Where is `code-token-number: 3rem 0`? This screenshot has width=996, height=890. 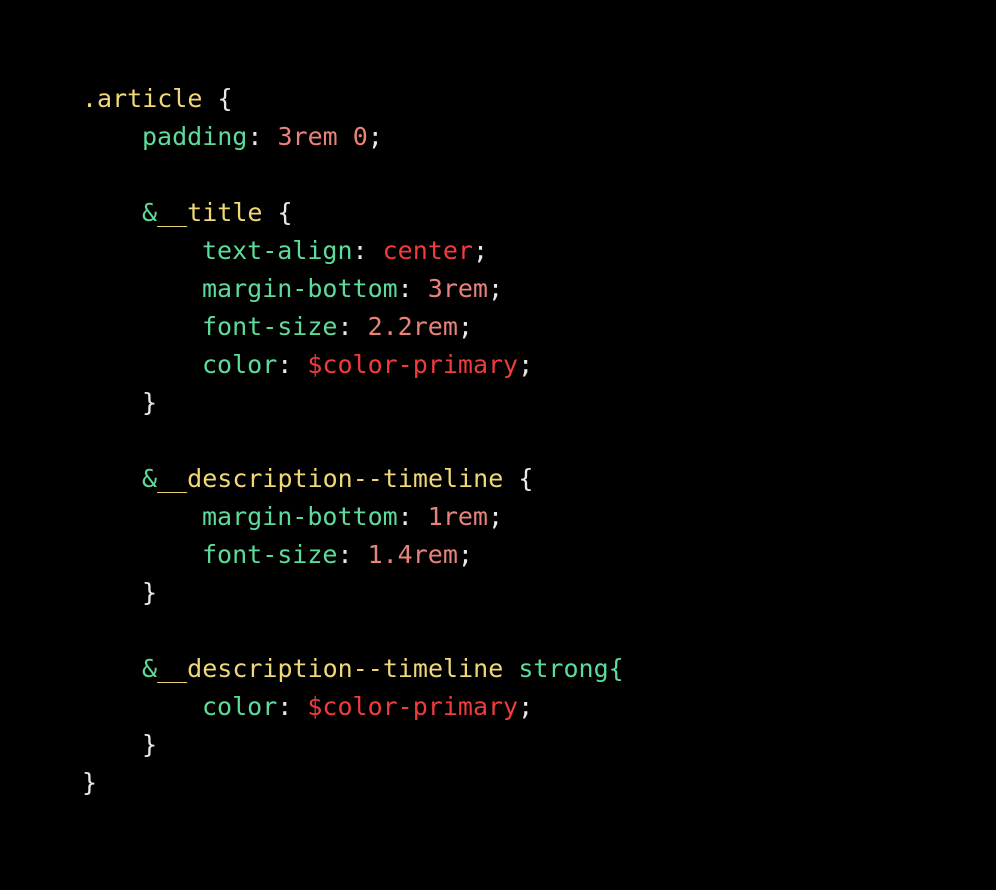
code-token-number: 3rem 0 is located at coordinates (322, 136).